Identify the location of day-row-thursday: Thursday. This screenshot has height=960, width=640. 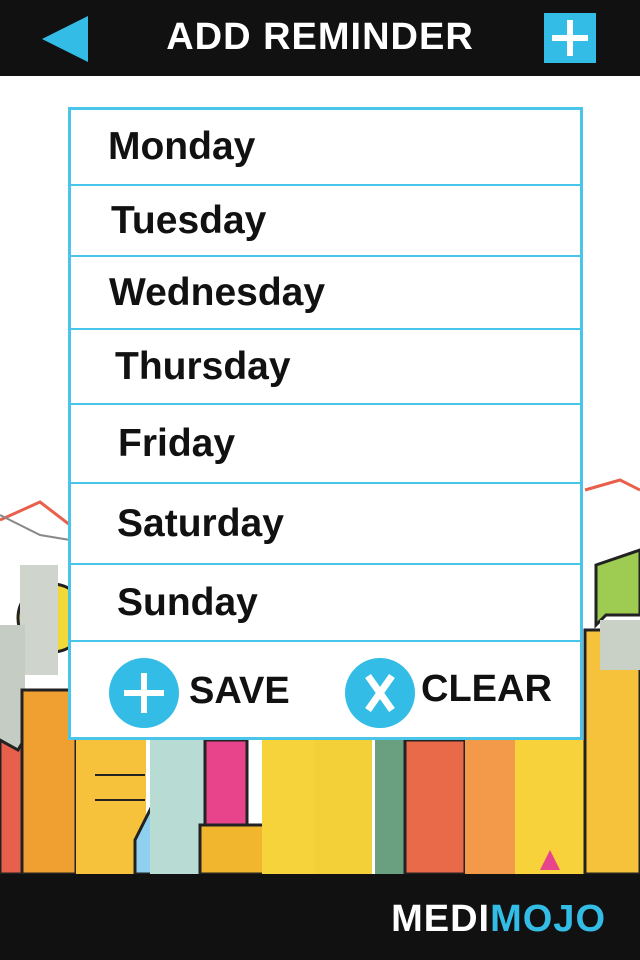
(325, 367).